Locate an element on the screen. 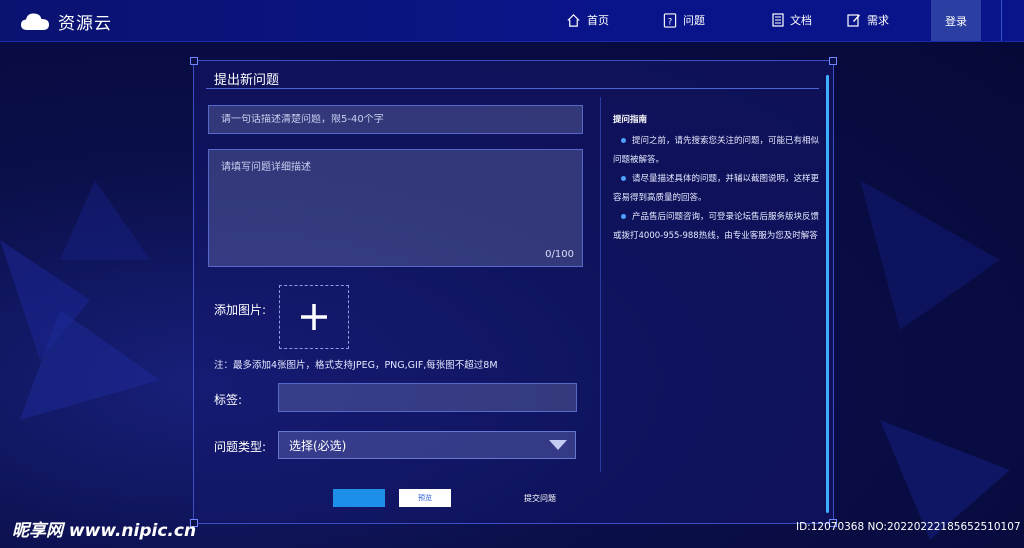  question-detail-input is located at coordinates (395, 203).